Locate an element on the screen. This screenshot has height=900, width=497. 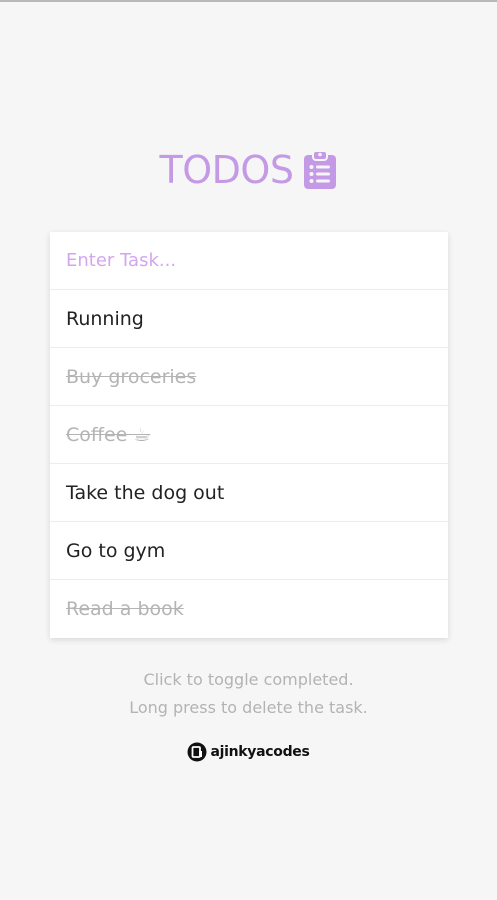
task-input is located at coordinates (249, 261).